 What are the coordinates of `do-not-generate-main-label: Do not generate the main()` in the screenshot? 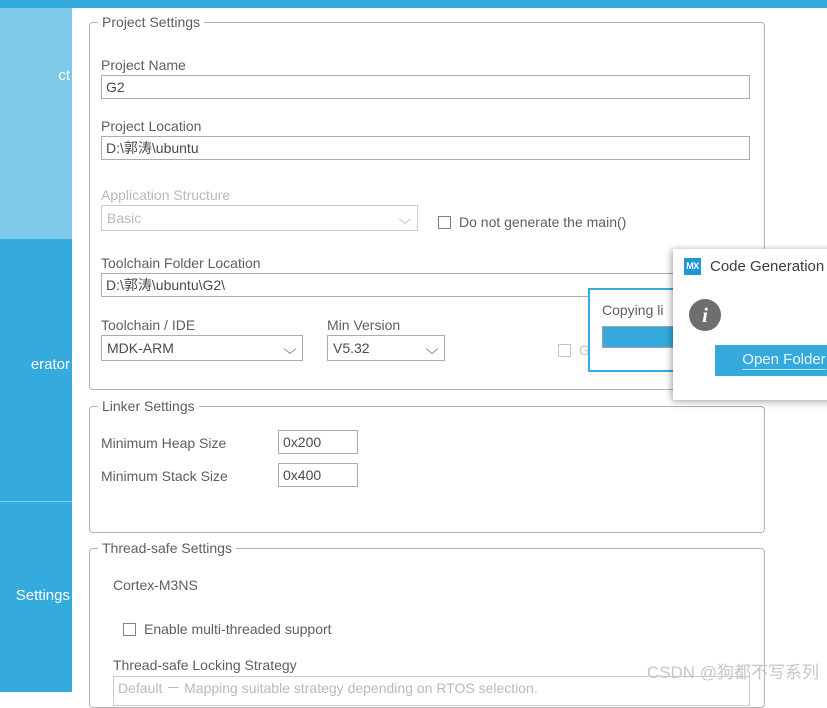 It's located at (543, 222).